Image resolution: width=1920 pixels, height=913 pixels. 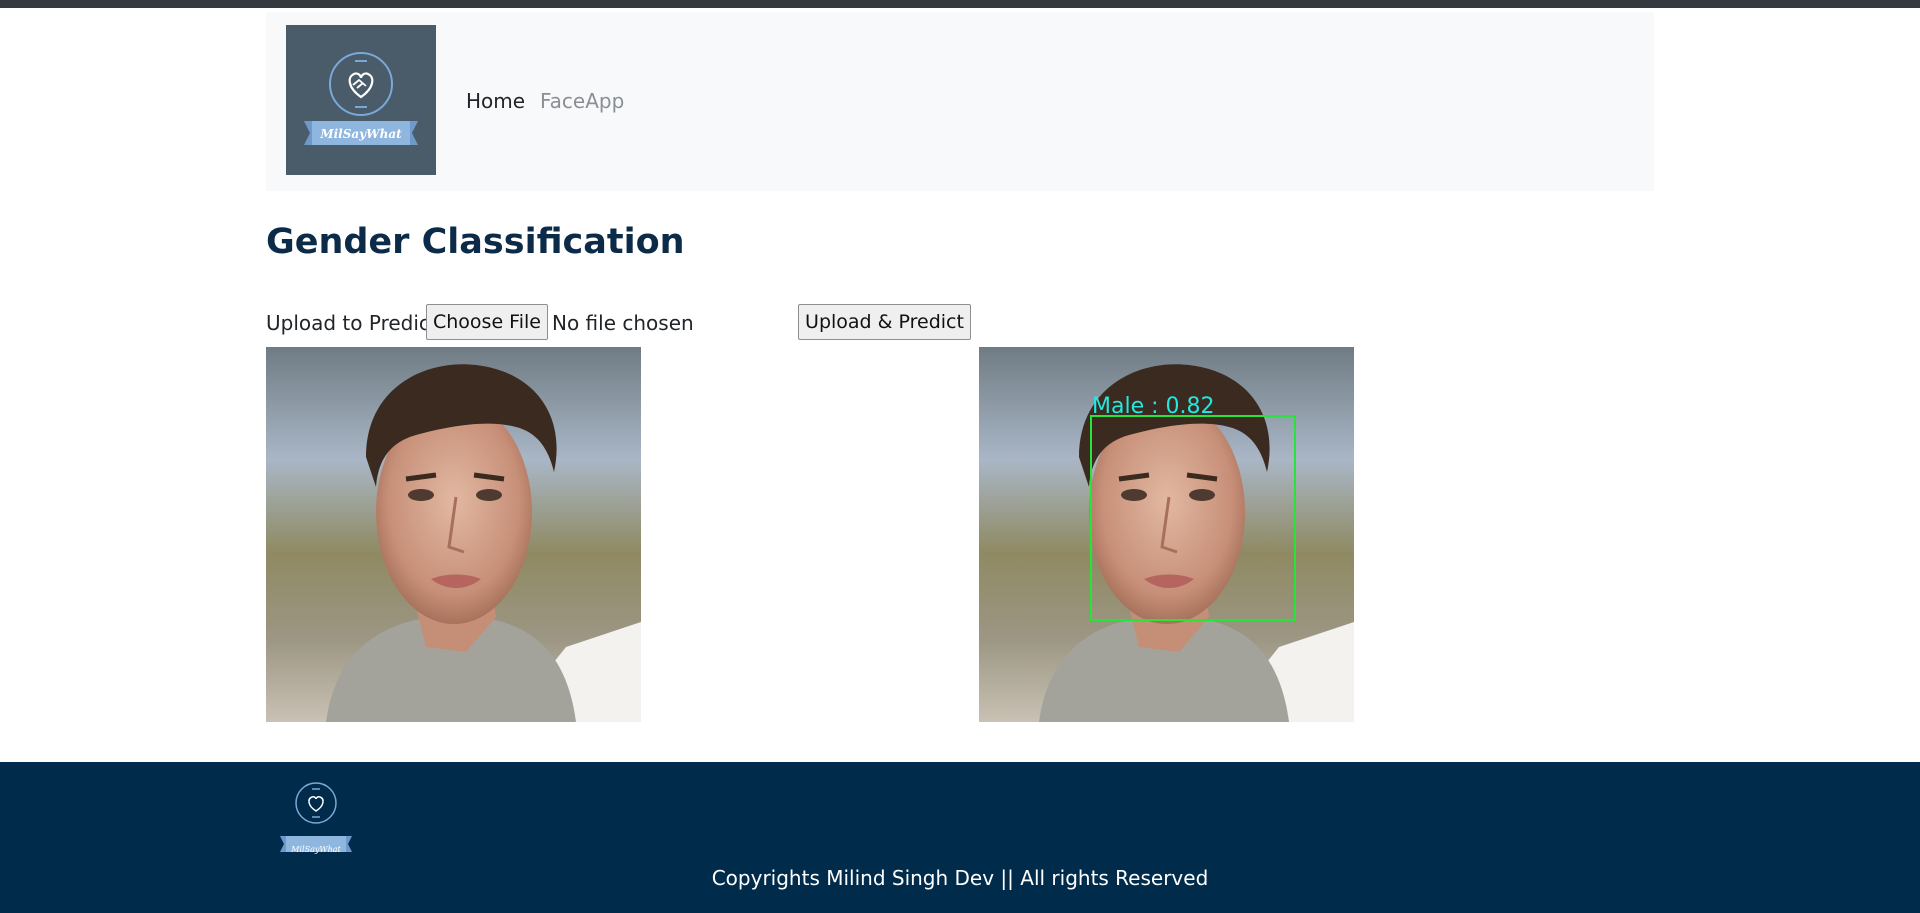 What do you see at coordinates (352, 323) in the screenshot?
I see `upload-label: Upload to Predict` at bounding box center [352, 323].